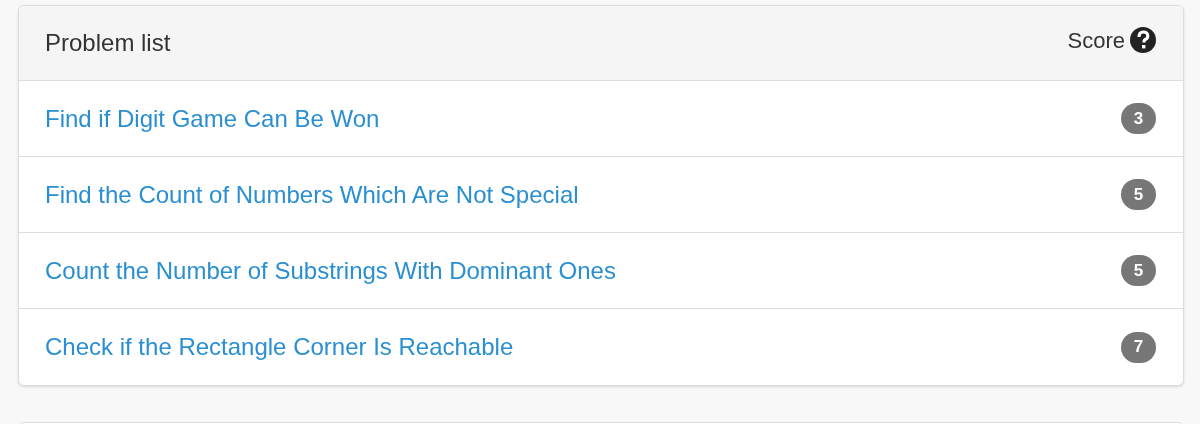 The height and width of the screenshot is (424, 1200). I want to click on problem-link: Check if the Rectangle Corner Is Reachable, so click(279, 347).